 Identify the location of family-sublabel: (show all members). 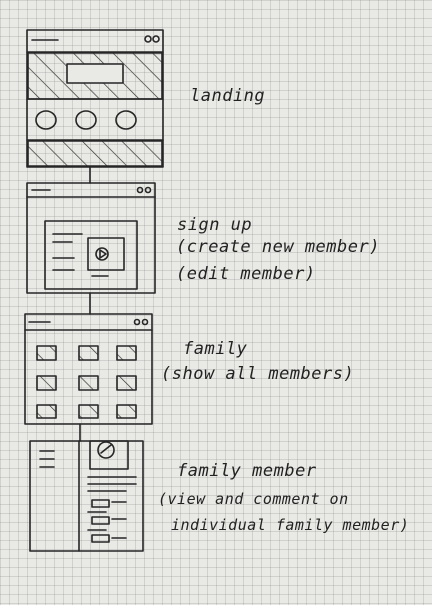
(258, 374).